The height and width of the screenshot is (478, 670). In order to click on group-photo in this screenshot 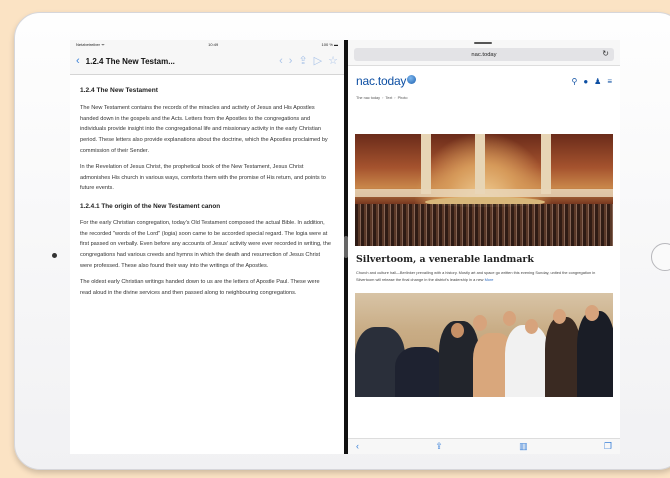, I will do `click(484, 345)`.